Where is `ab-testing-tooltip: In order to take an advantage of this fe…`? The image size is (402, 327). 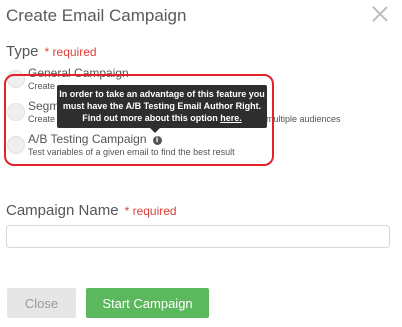
ab-testing-tooltip: In order to take an advantage of this fe… is located at coordinates (162, 106).